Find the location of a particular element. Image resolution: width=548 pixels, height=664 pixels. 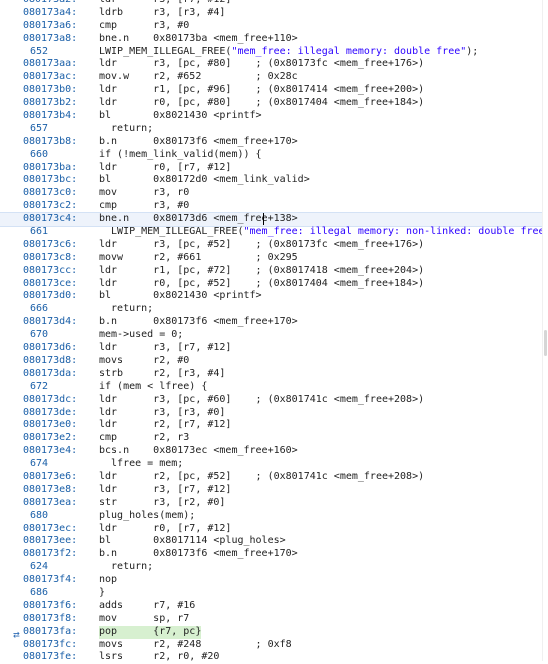

instruction-address: 080173ec: is located at coordinates (50, 528).